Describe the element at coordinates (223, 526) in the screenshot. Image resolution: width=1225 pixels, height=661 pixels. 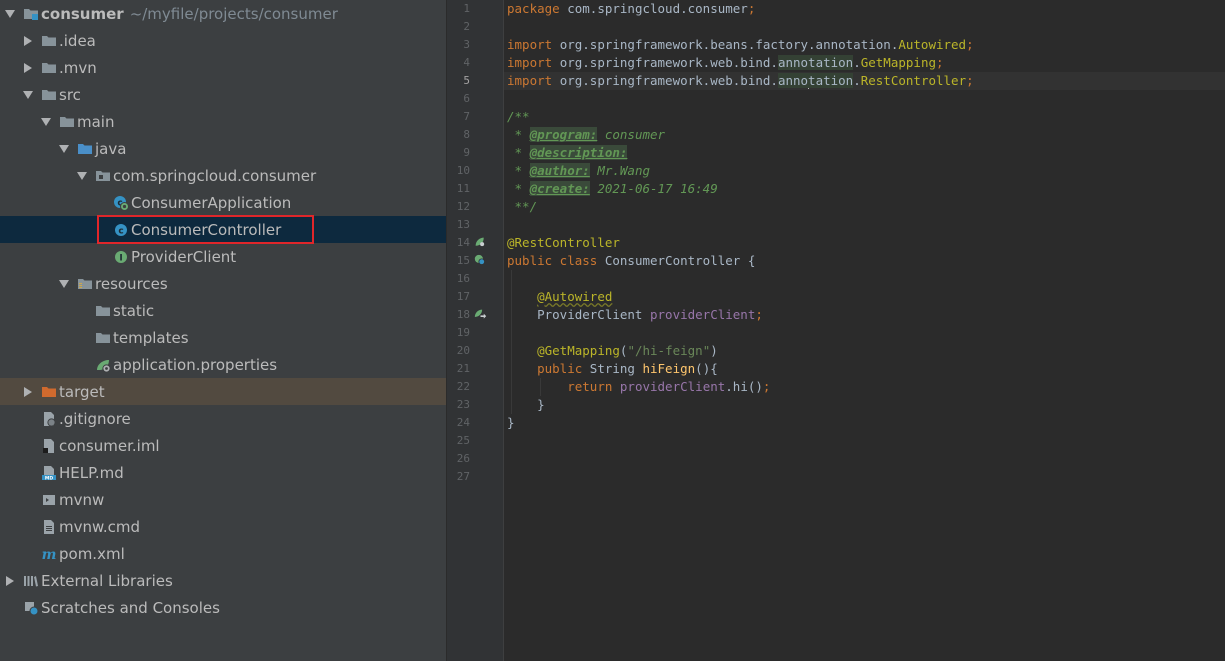
I see `tree-item-mvnw-cmd: mvnw.cmd` at that location.